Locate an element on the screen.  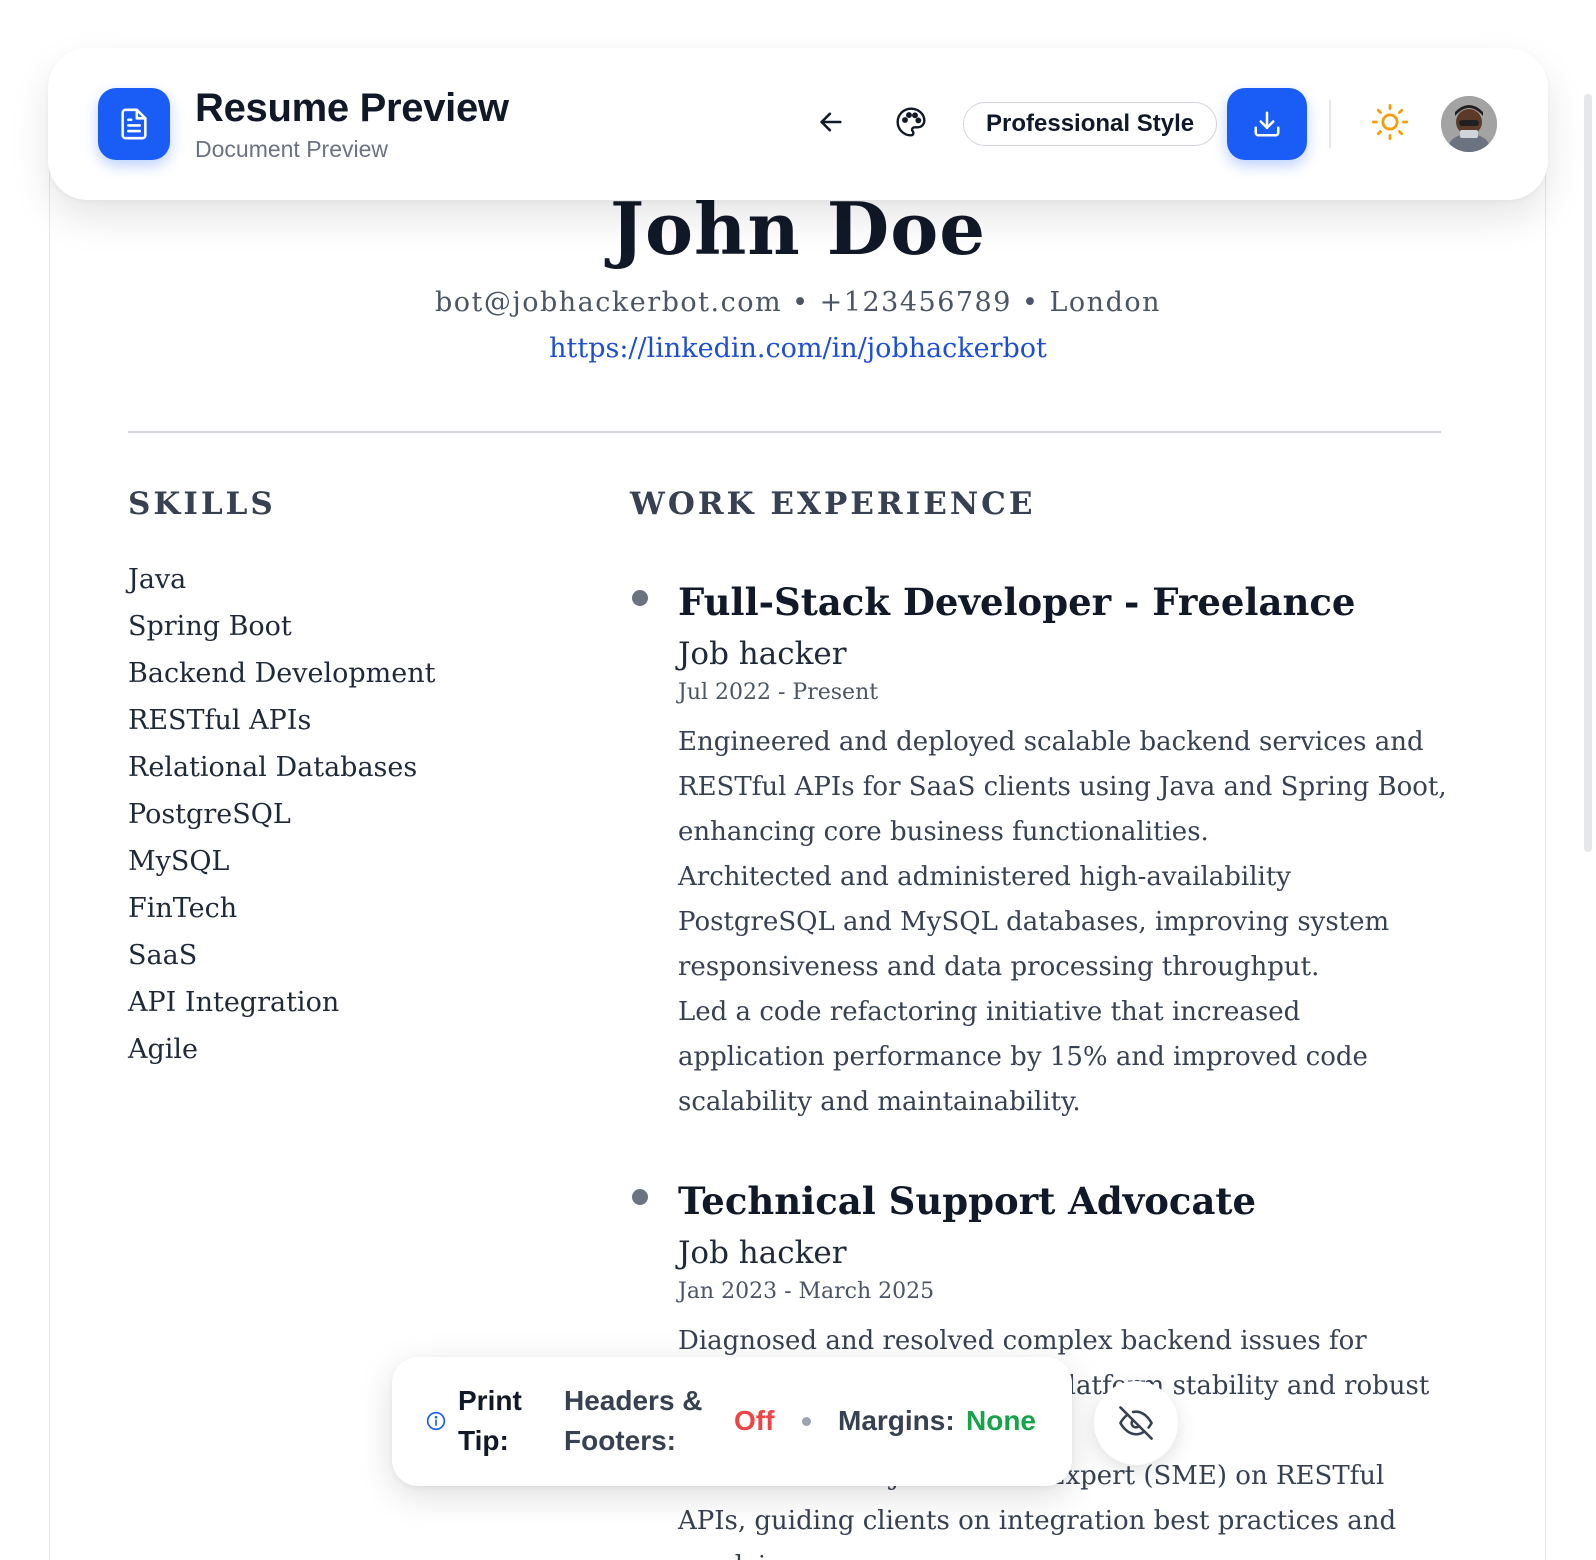
margins-value: None is located at coordinates (1001, 1420).